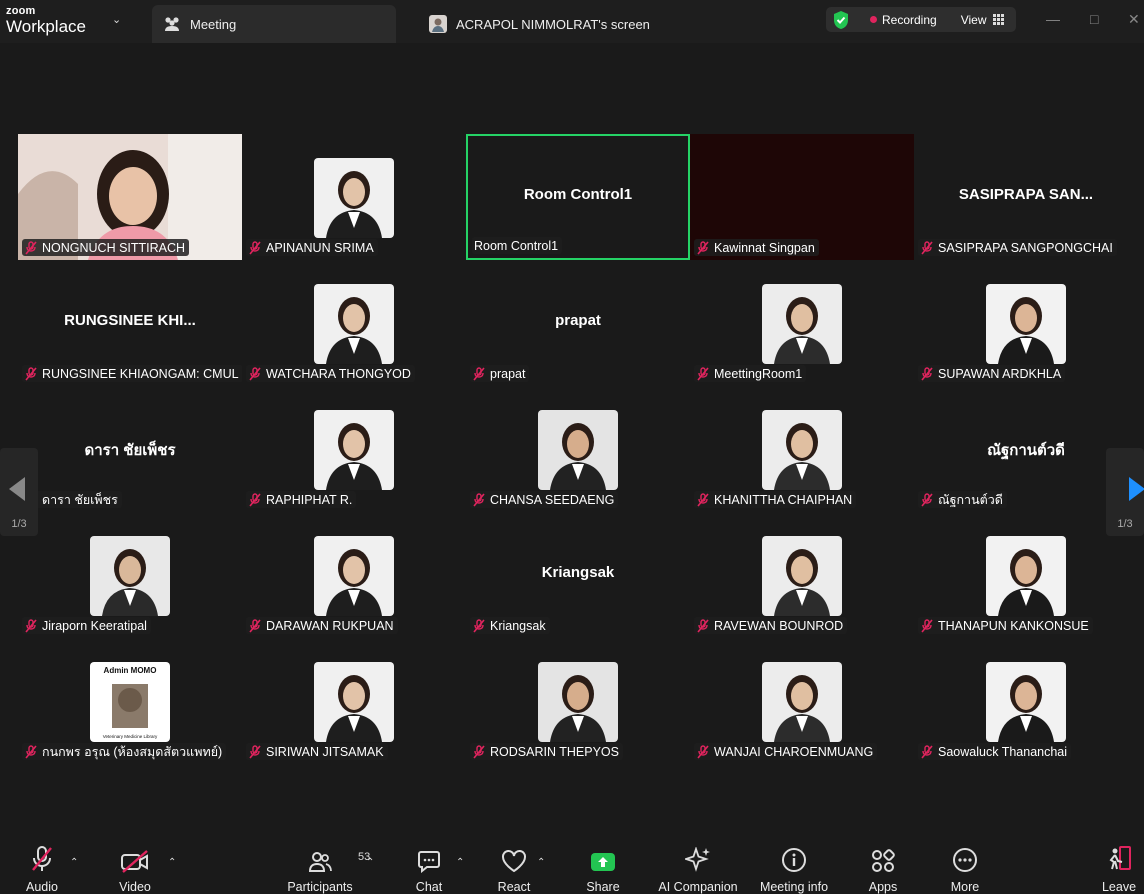 This screenshot has width=1144, height=894. I want to click on heart-icon, so click(514, 861).